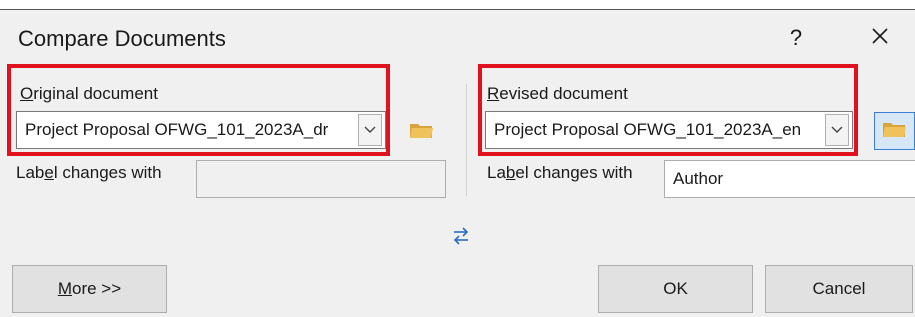  I want to click on close-icon, so click(880, 38).